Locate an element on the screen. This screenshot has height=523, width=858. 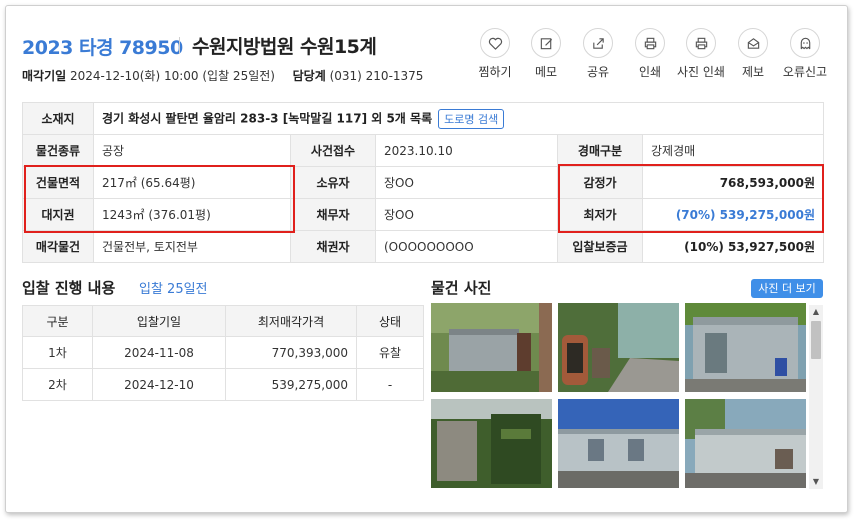
ghost-alert-icon is located at coordinates (805, 43).